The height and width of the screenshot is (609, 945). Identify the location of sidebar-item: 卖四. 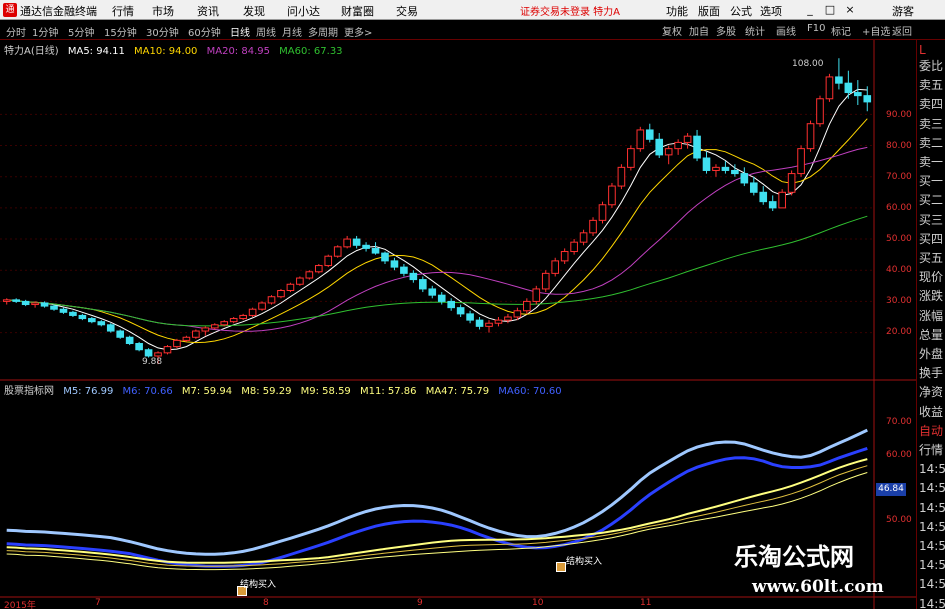
(932, 104).